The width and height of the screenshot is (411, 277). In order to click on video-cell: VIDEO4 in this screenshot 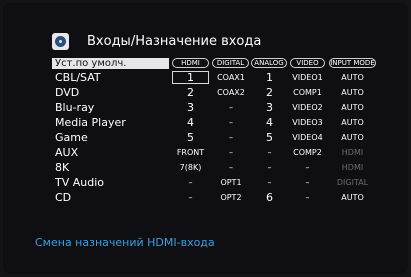, I will do `click(307, 137)`.